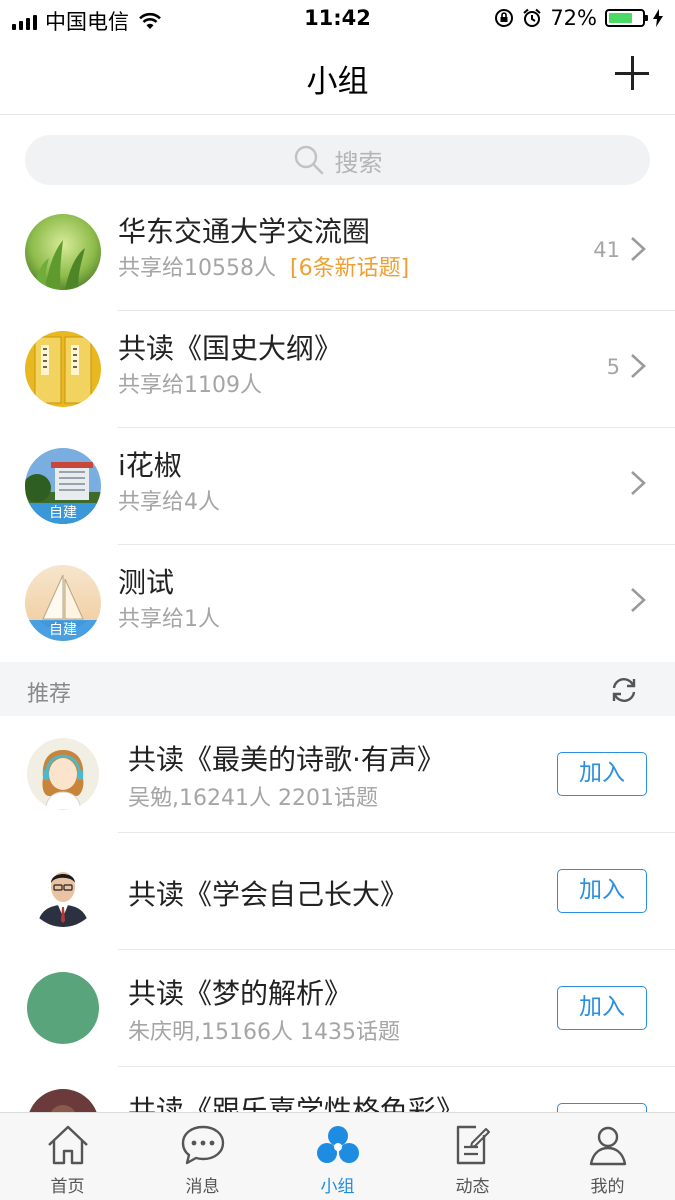 Image resolution: width=675 pixels, height=1200 pixels. I want to click on tab-home: 首页, so click(67, 1156).